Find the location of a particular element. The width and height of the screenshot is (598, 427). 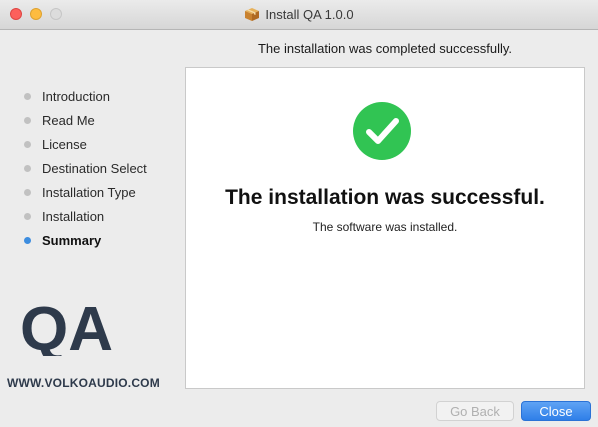

success-subtitle: The software was installed. is located at coordinates (385, 227).